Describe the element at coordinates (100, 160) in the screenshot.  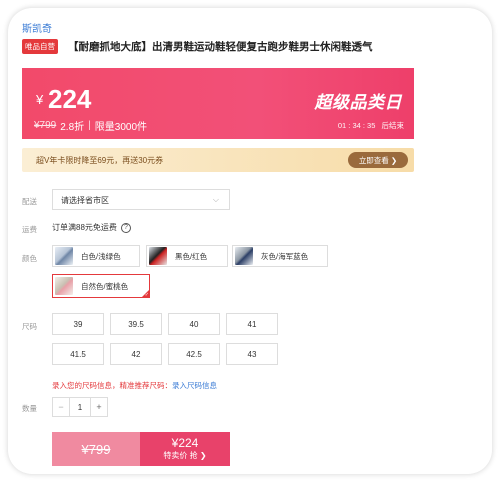
I see `coupon-text: 超V年卡限时降至69元，再送30元券` at that location.